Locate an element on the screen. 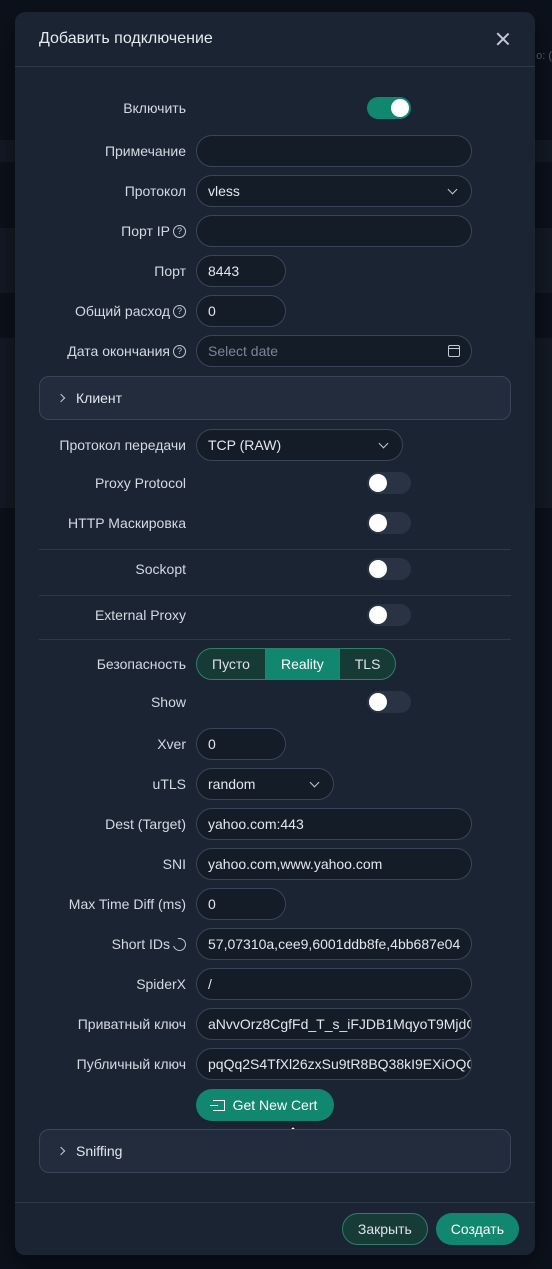 The image size is (552, 1269). port-ip-row: Порт IP ? is located at coordinates (275, 231).